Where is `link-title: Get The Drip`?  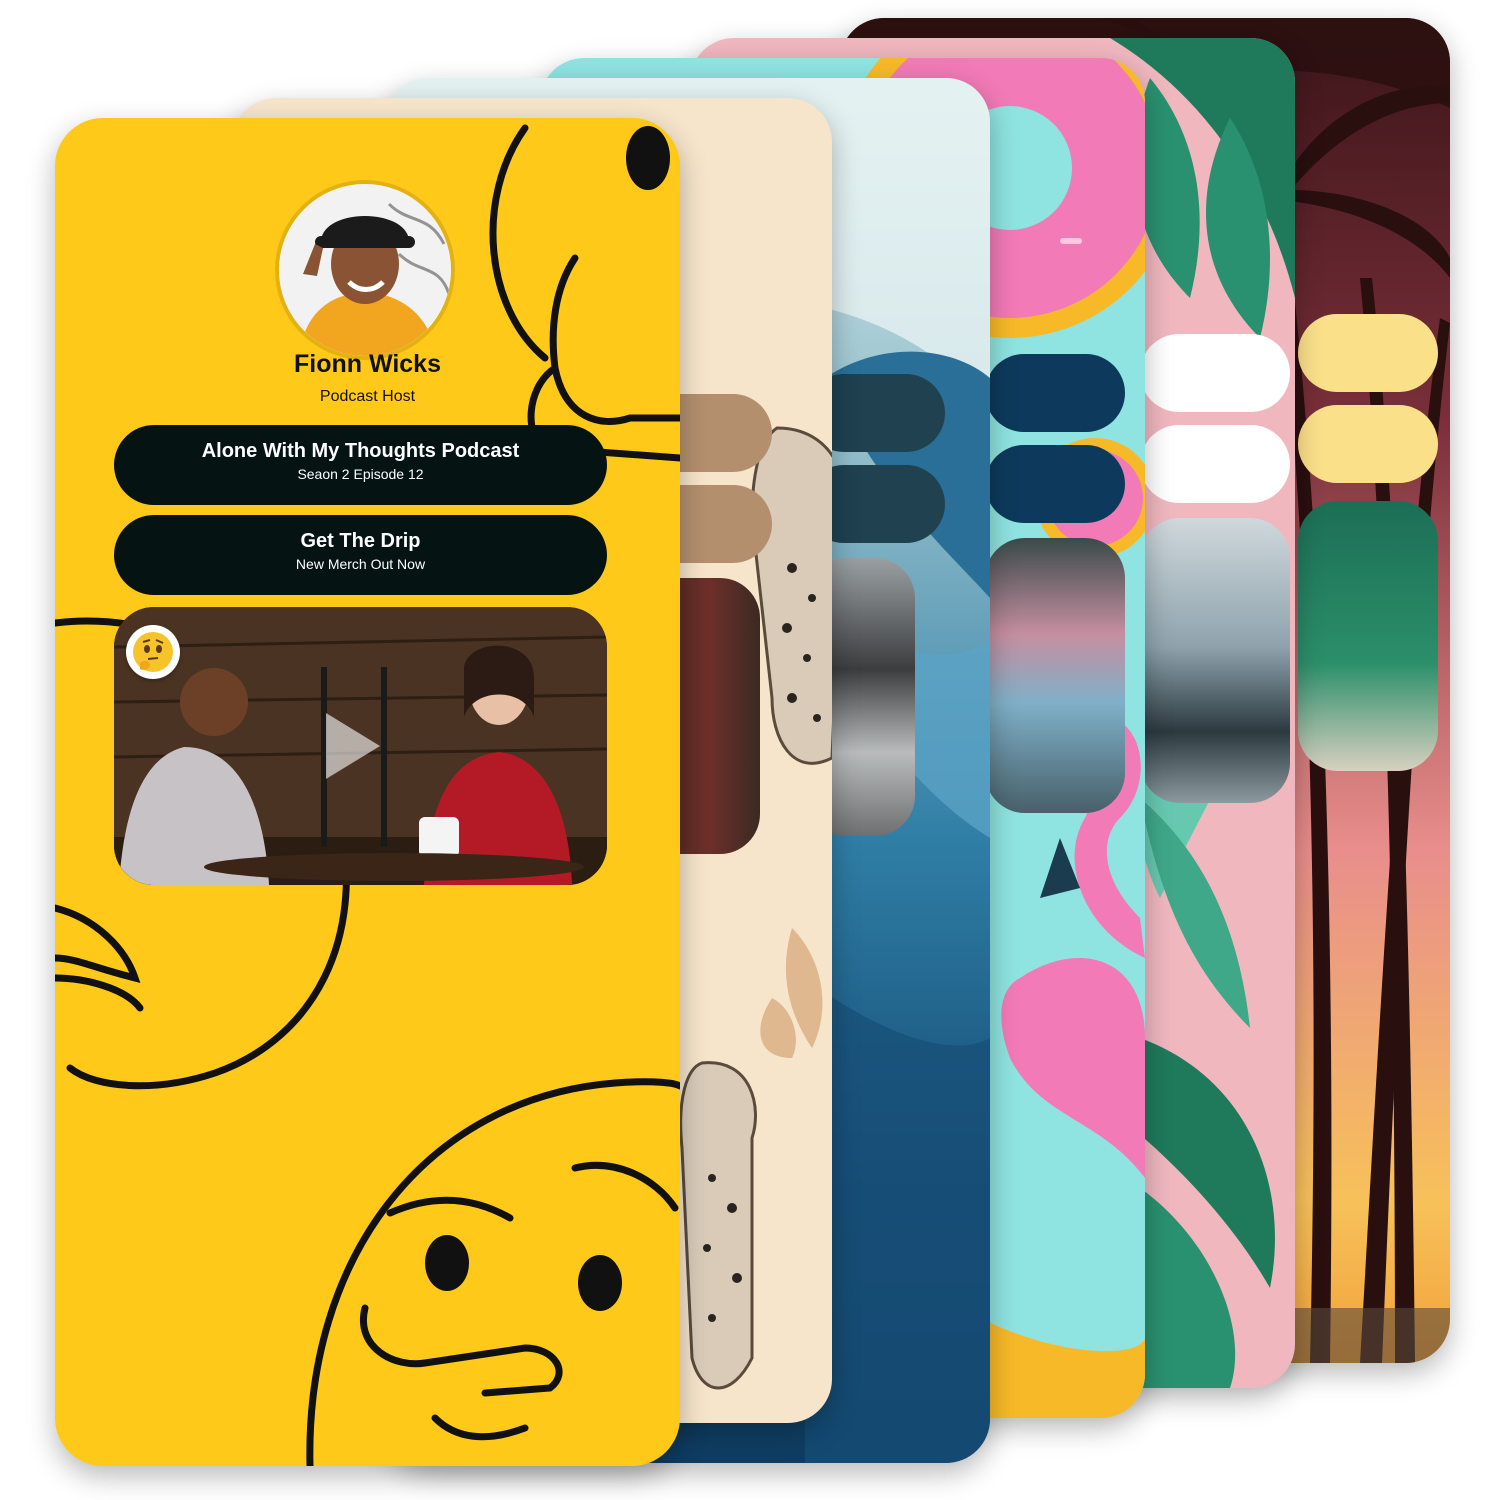
link-title: Get The Drip is located at coordinates (360, 541).